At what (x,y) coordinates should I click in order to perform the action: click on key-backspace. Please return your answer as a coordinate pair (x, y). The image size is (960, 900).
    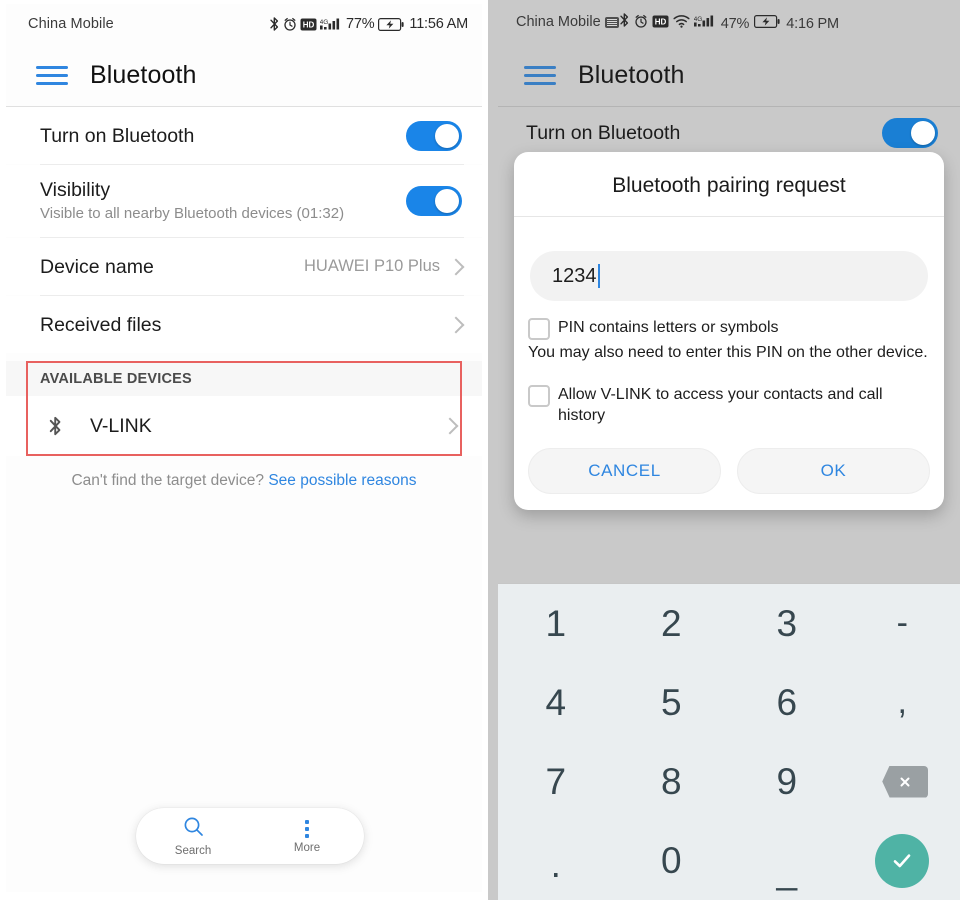
    Looking at the image, I should click on (902, 781).